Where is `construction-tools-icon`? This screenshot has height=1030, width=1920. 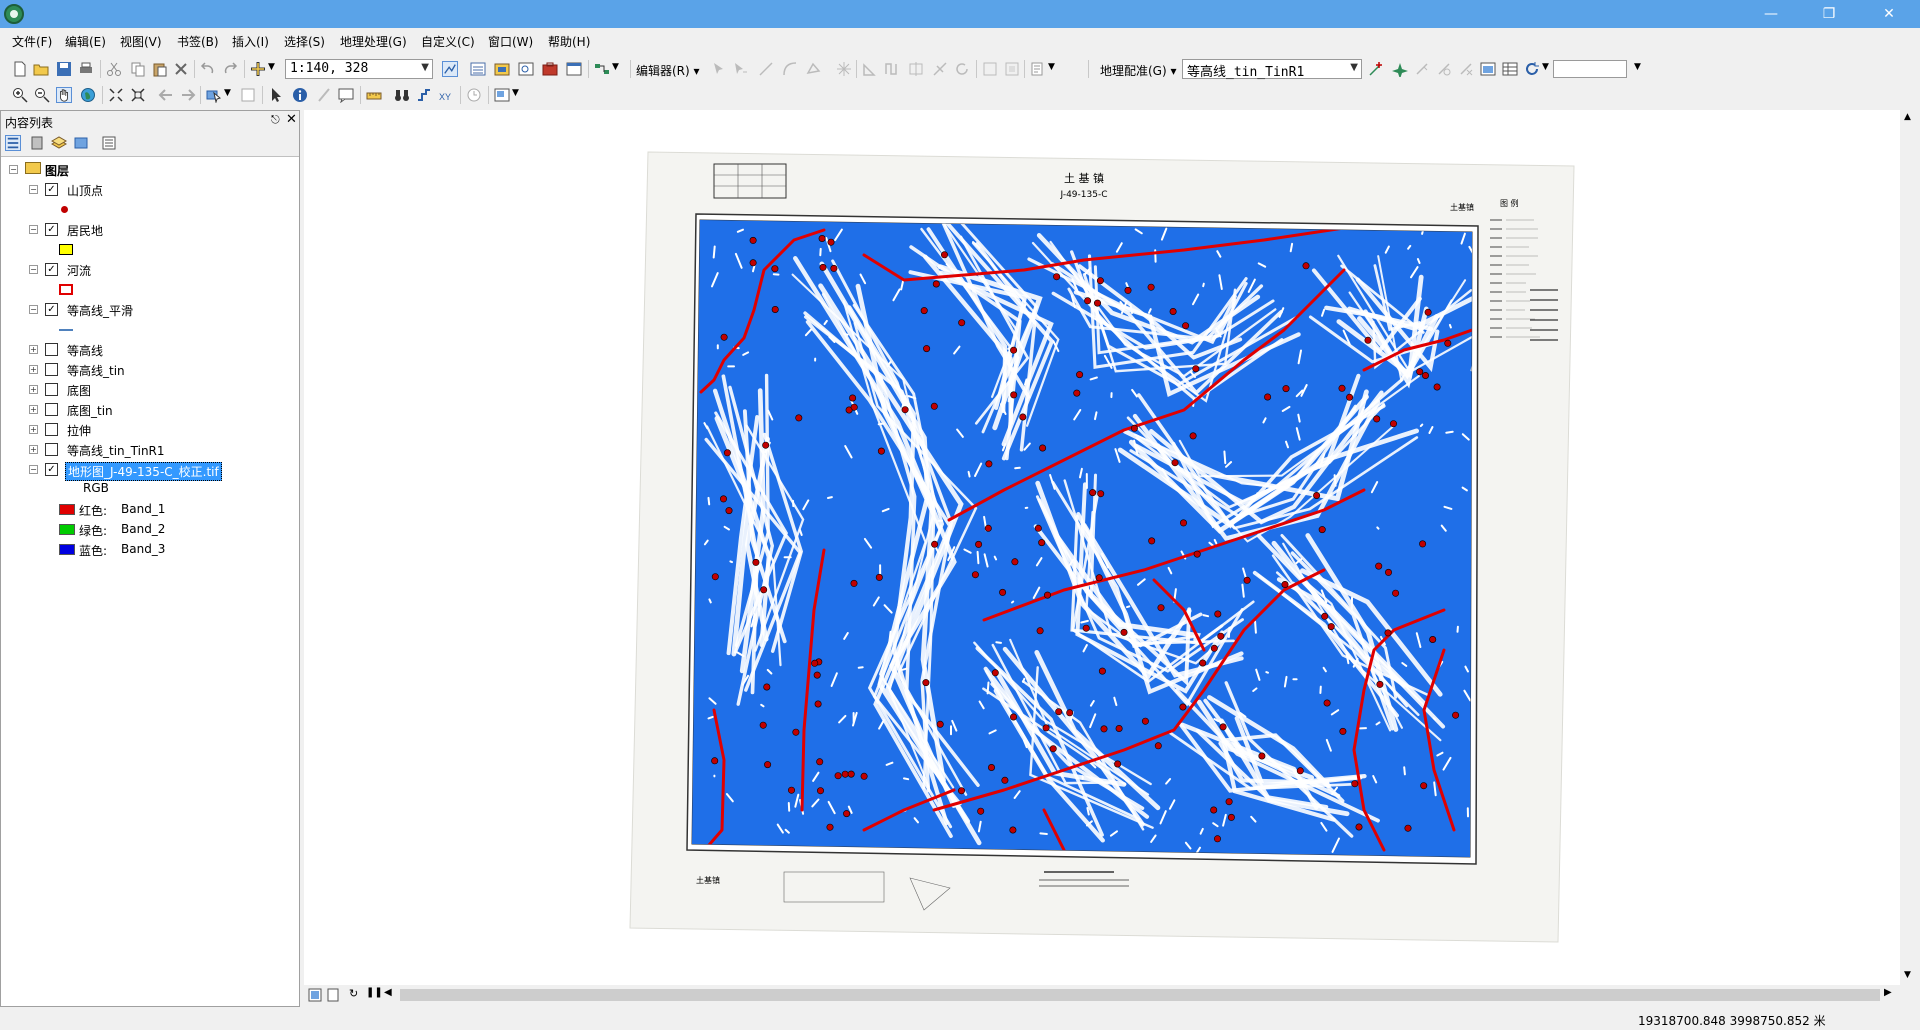
construction-tools-icon is located at coordinates (814, 69).